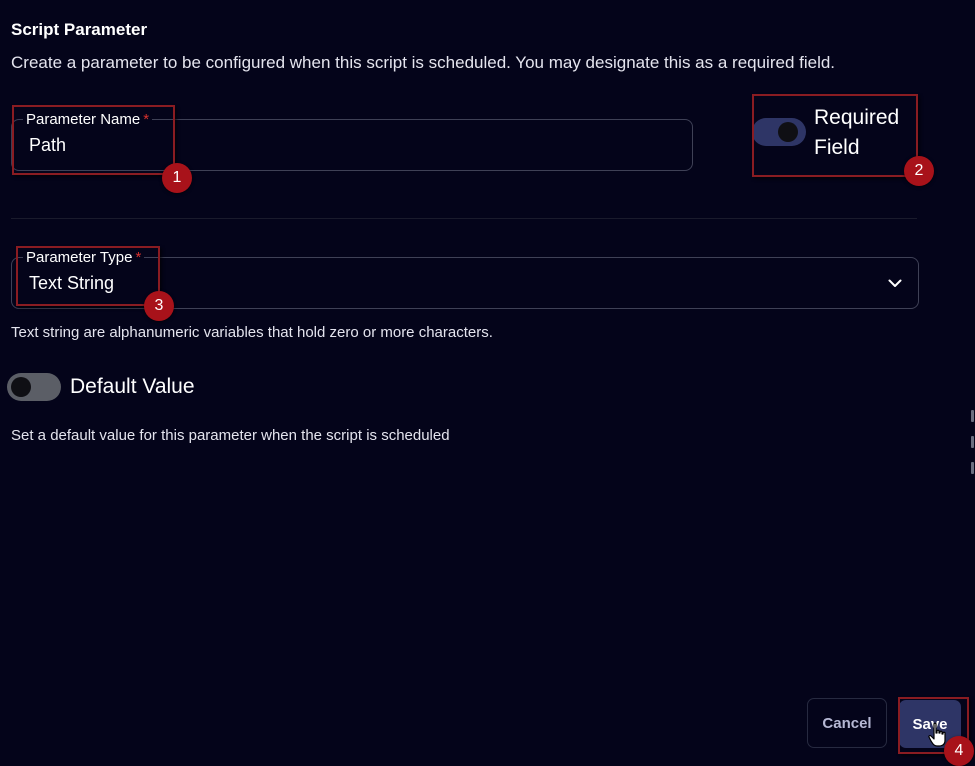 This screenshot has height=766, width=975. I want to click on hand-pointer-icon, so click(937, 734).